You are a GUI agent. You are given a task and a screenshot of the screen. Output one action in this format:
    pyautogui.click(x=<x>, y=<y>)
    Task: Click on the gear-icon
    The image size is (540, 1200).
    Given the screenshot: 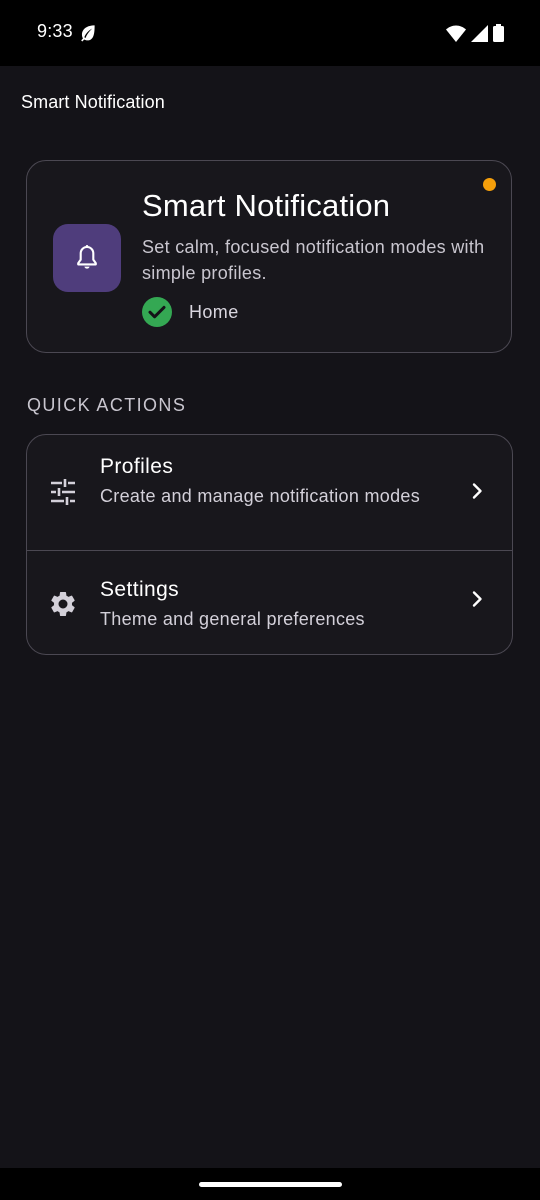 What is the action you would take?
    pyautogui.click(x=63, y=603)
    